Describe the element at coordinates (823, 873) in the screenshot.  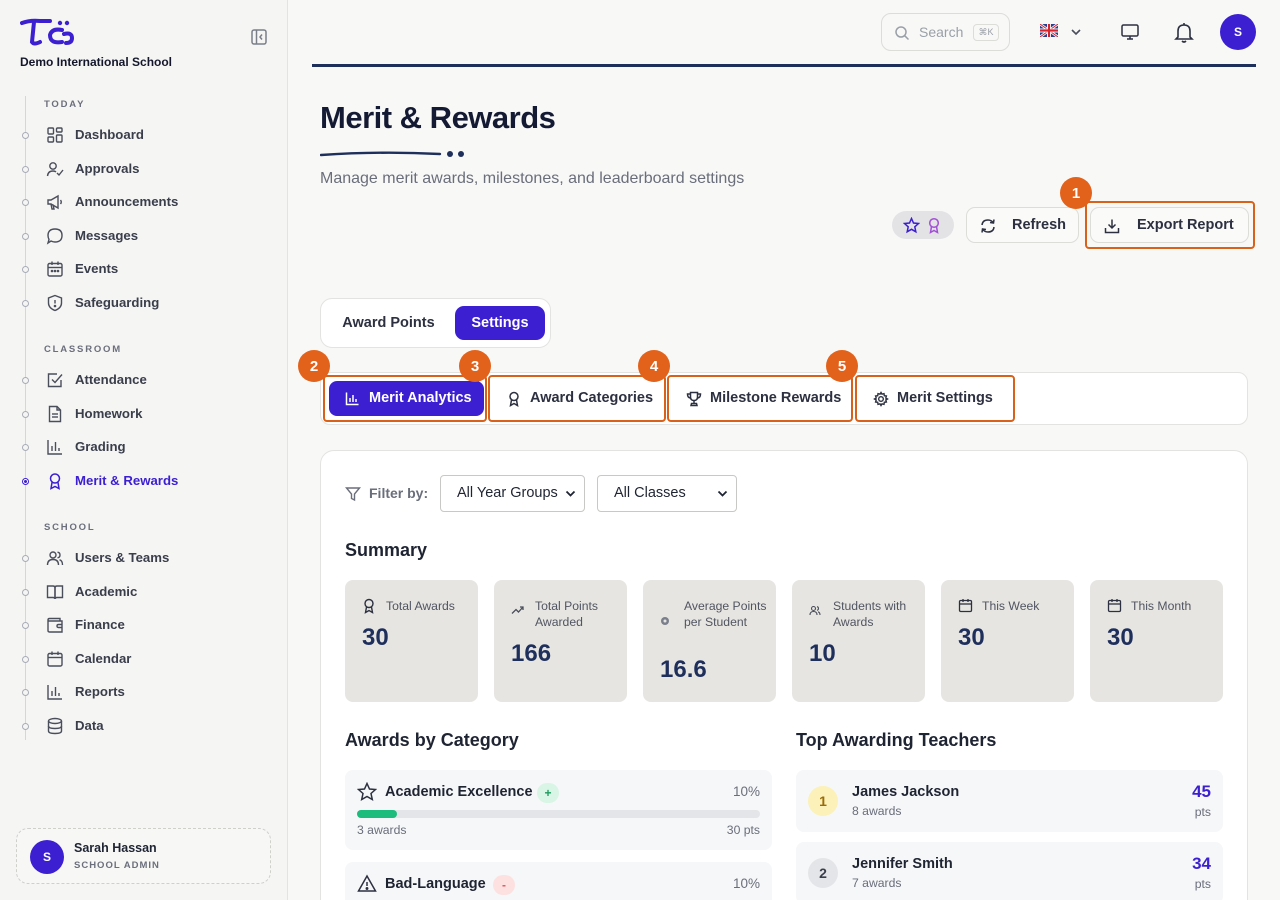
I see `rank-badge: 2` at that location.